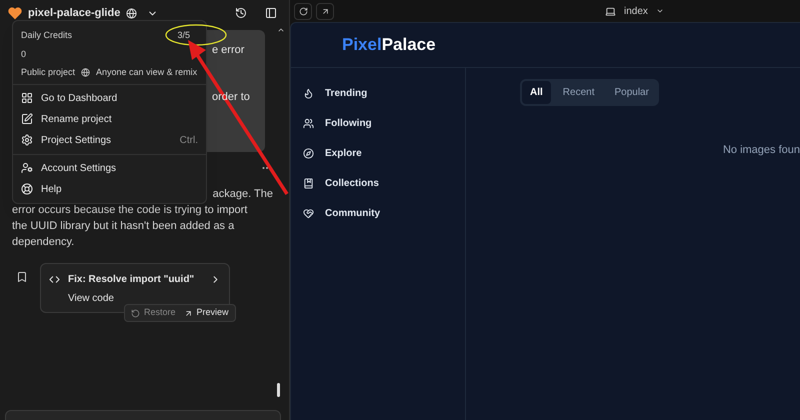 The height and width of the screenshot is (420, 800). Describe the element at coordinates (242, 194) in the screenshot. I see `message-text: ackage. The` at that location.